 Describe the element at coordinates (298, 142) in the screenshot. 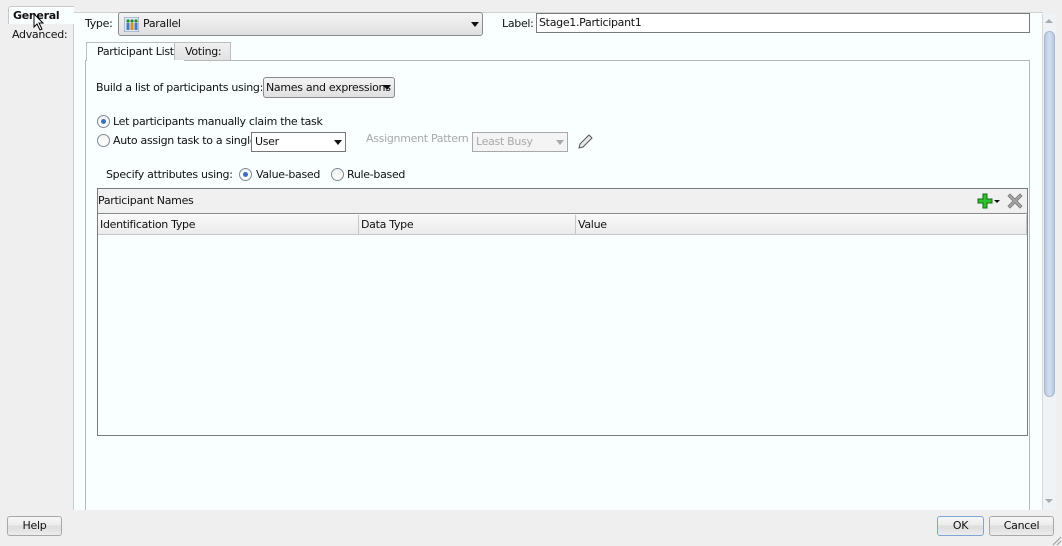

I see `auto-assign-select: User` at that location.